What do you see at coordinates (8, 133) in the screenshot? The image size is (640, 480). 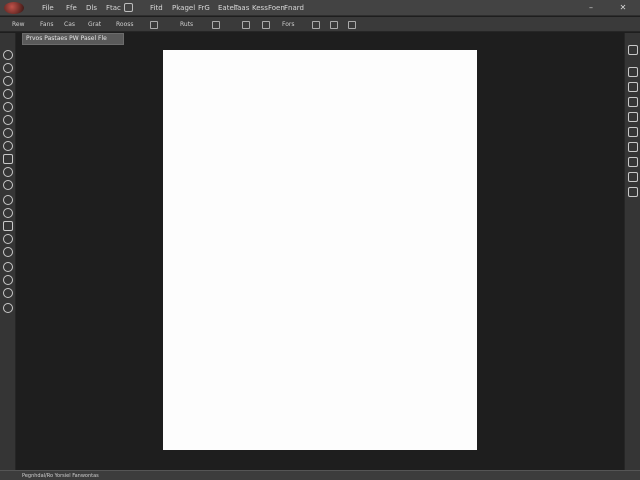 I see `healing-tool-icon` at bounding box center [8, 133].